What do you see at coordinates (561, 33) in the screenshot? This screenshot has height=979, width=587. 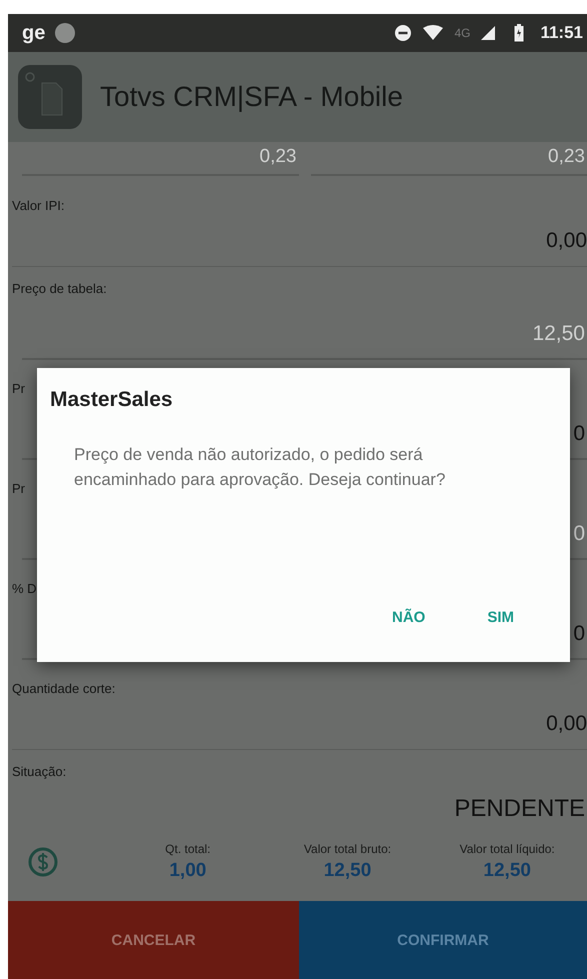 I see `clock: 11:51` at bounding box center [561, 33].